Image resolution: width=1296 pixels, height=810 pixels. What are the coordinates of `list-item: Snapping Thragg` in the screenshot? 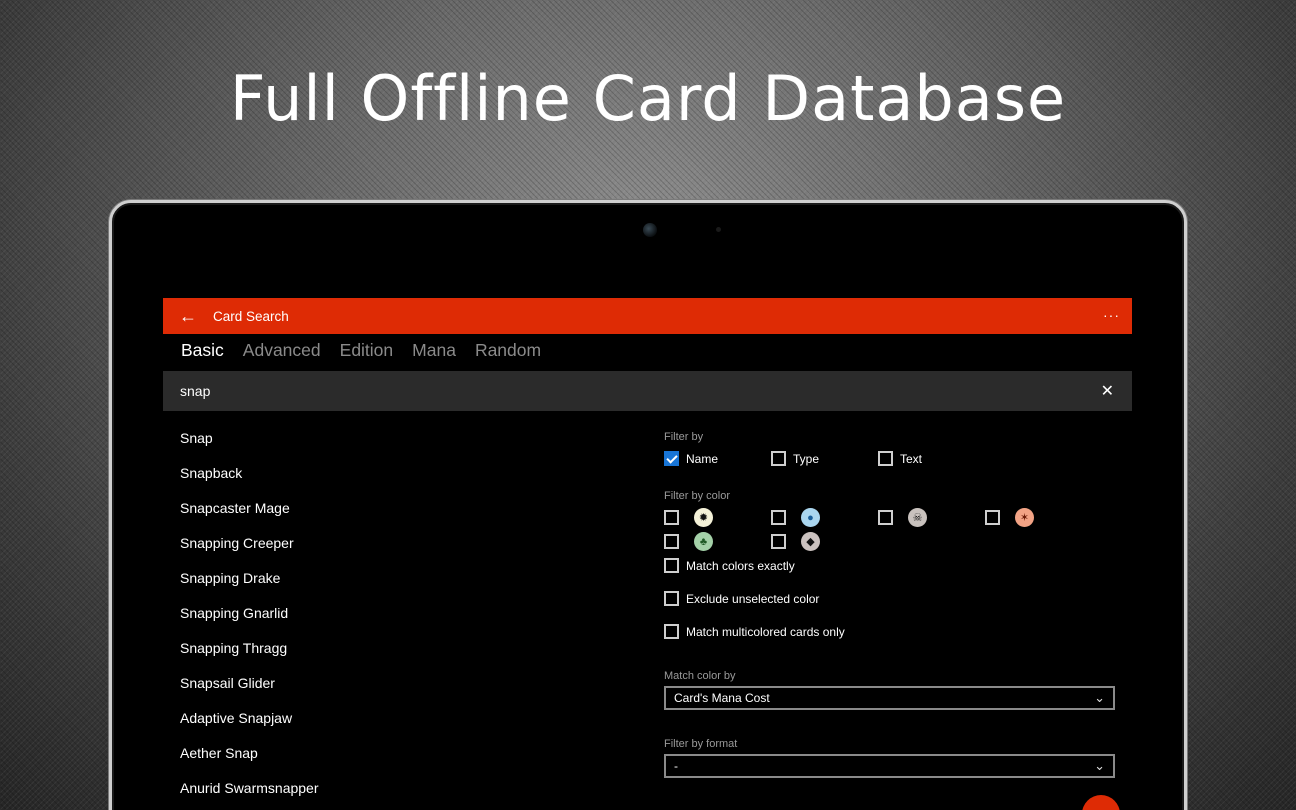 It's located at (380, 648).